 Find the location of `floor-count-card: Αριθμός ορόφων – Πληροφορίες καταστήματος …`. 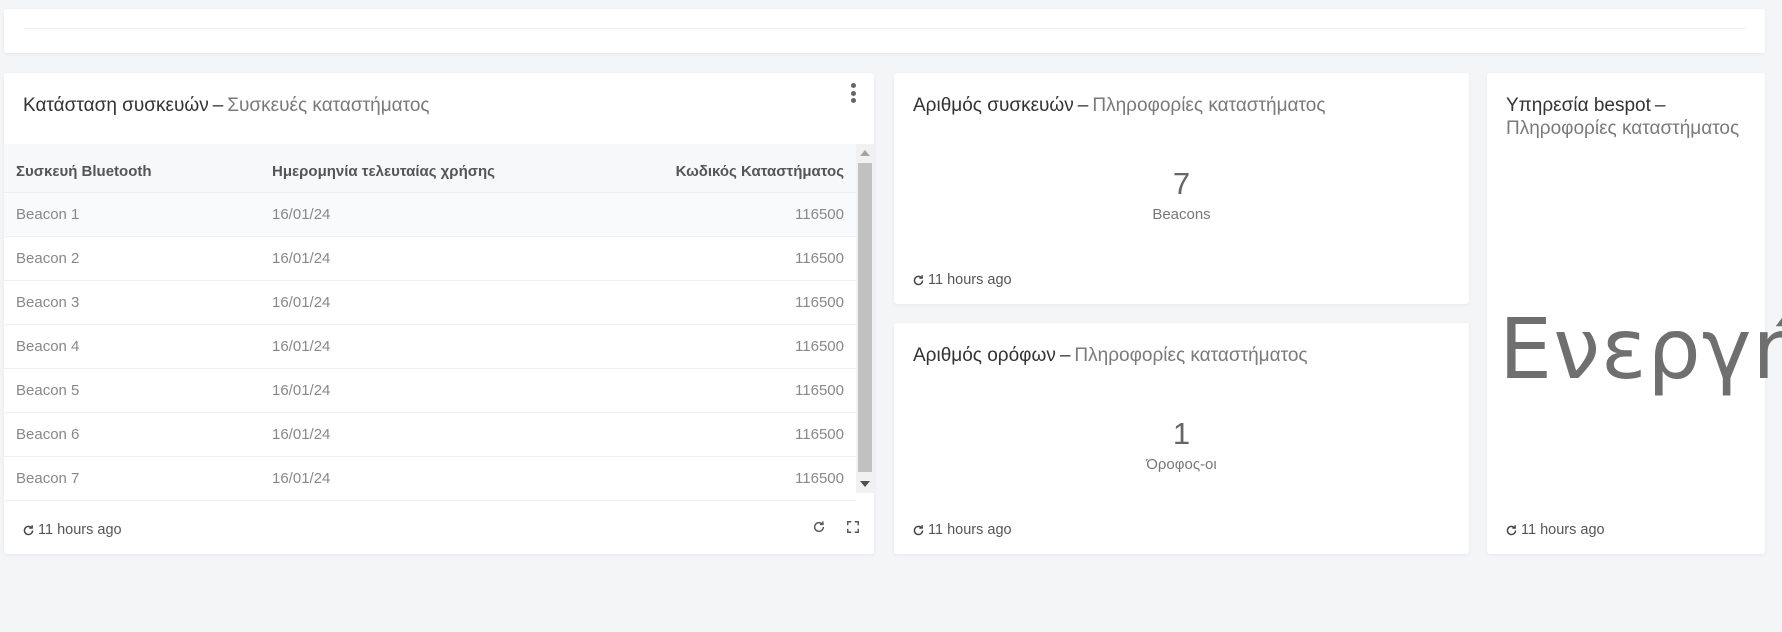

floor-count-card: Αριθμός ορόφων – Πληροφορίες καταστήματος … is located at coordinates (1181, 438).